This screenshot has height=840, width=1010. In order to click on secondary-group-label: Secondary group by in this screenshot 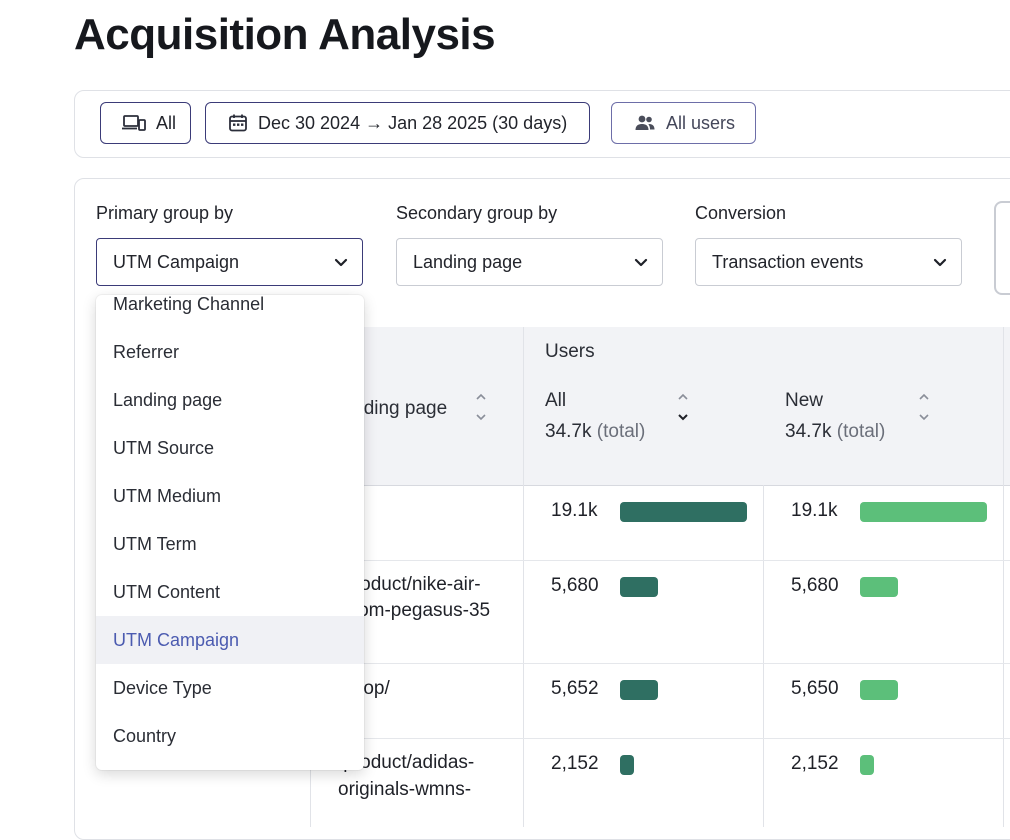, I will do `click(477, 213)`.